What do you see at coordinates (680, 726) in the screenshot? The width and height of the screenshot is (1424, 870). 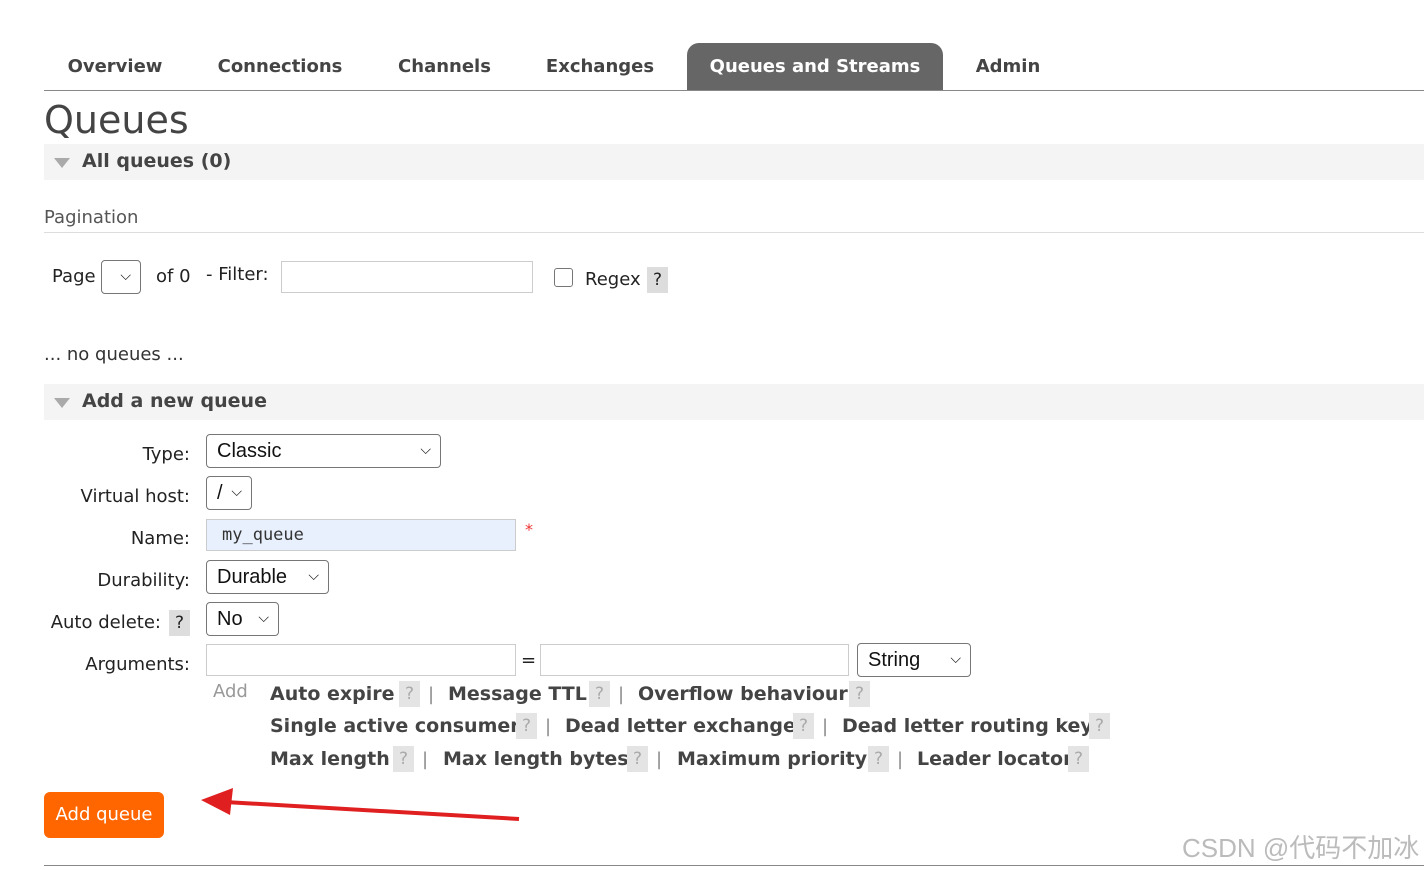 I see `arg-dead-letter-exchange-link: Dead letter exchange` at bounding box center [680, 726].